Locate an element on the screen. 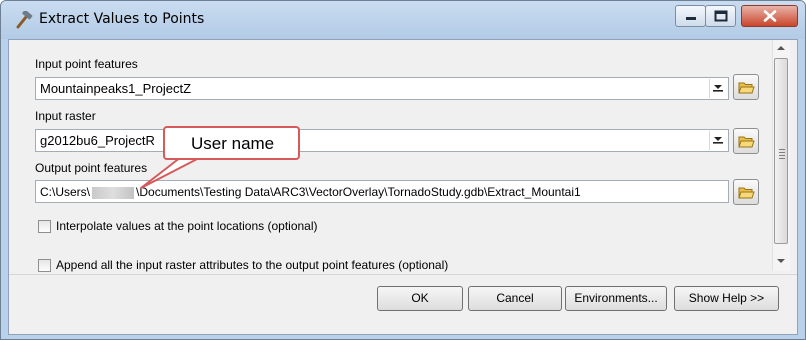 The height and width of the screenshot is (340, 806). window-title: Extract Values to Points is located at coordinates (122, 19).